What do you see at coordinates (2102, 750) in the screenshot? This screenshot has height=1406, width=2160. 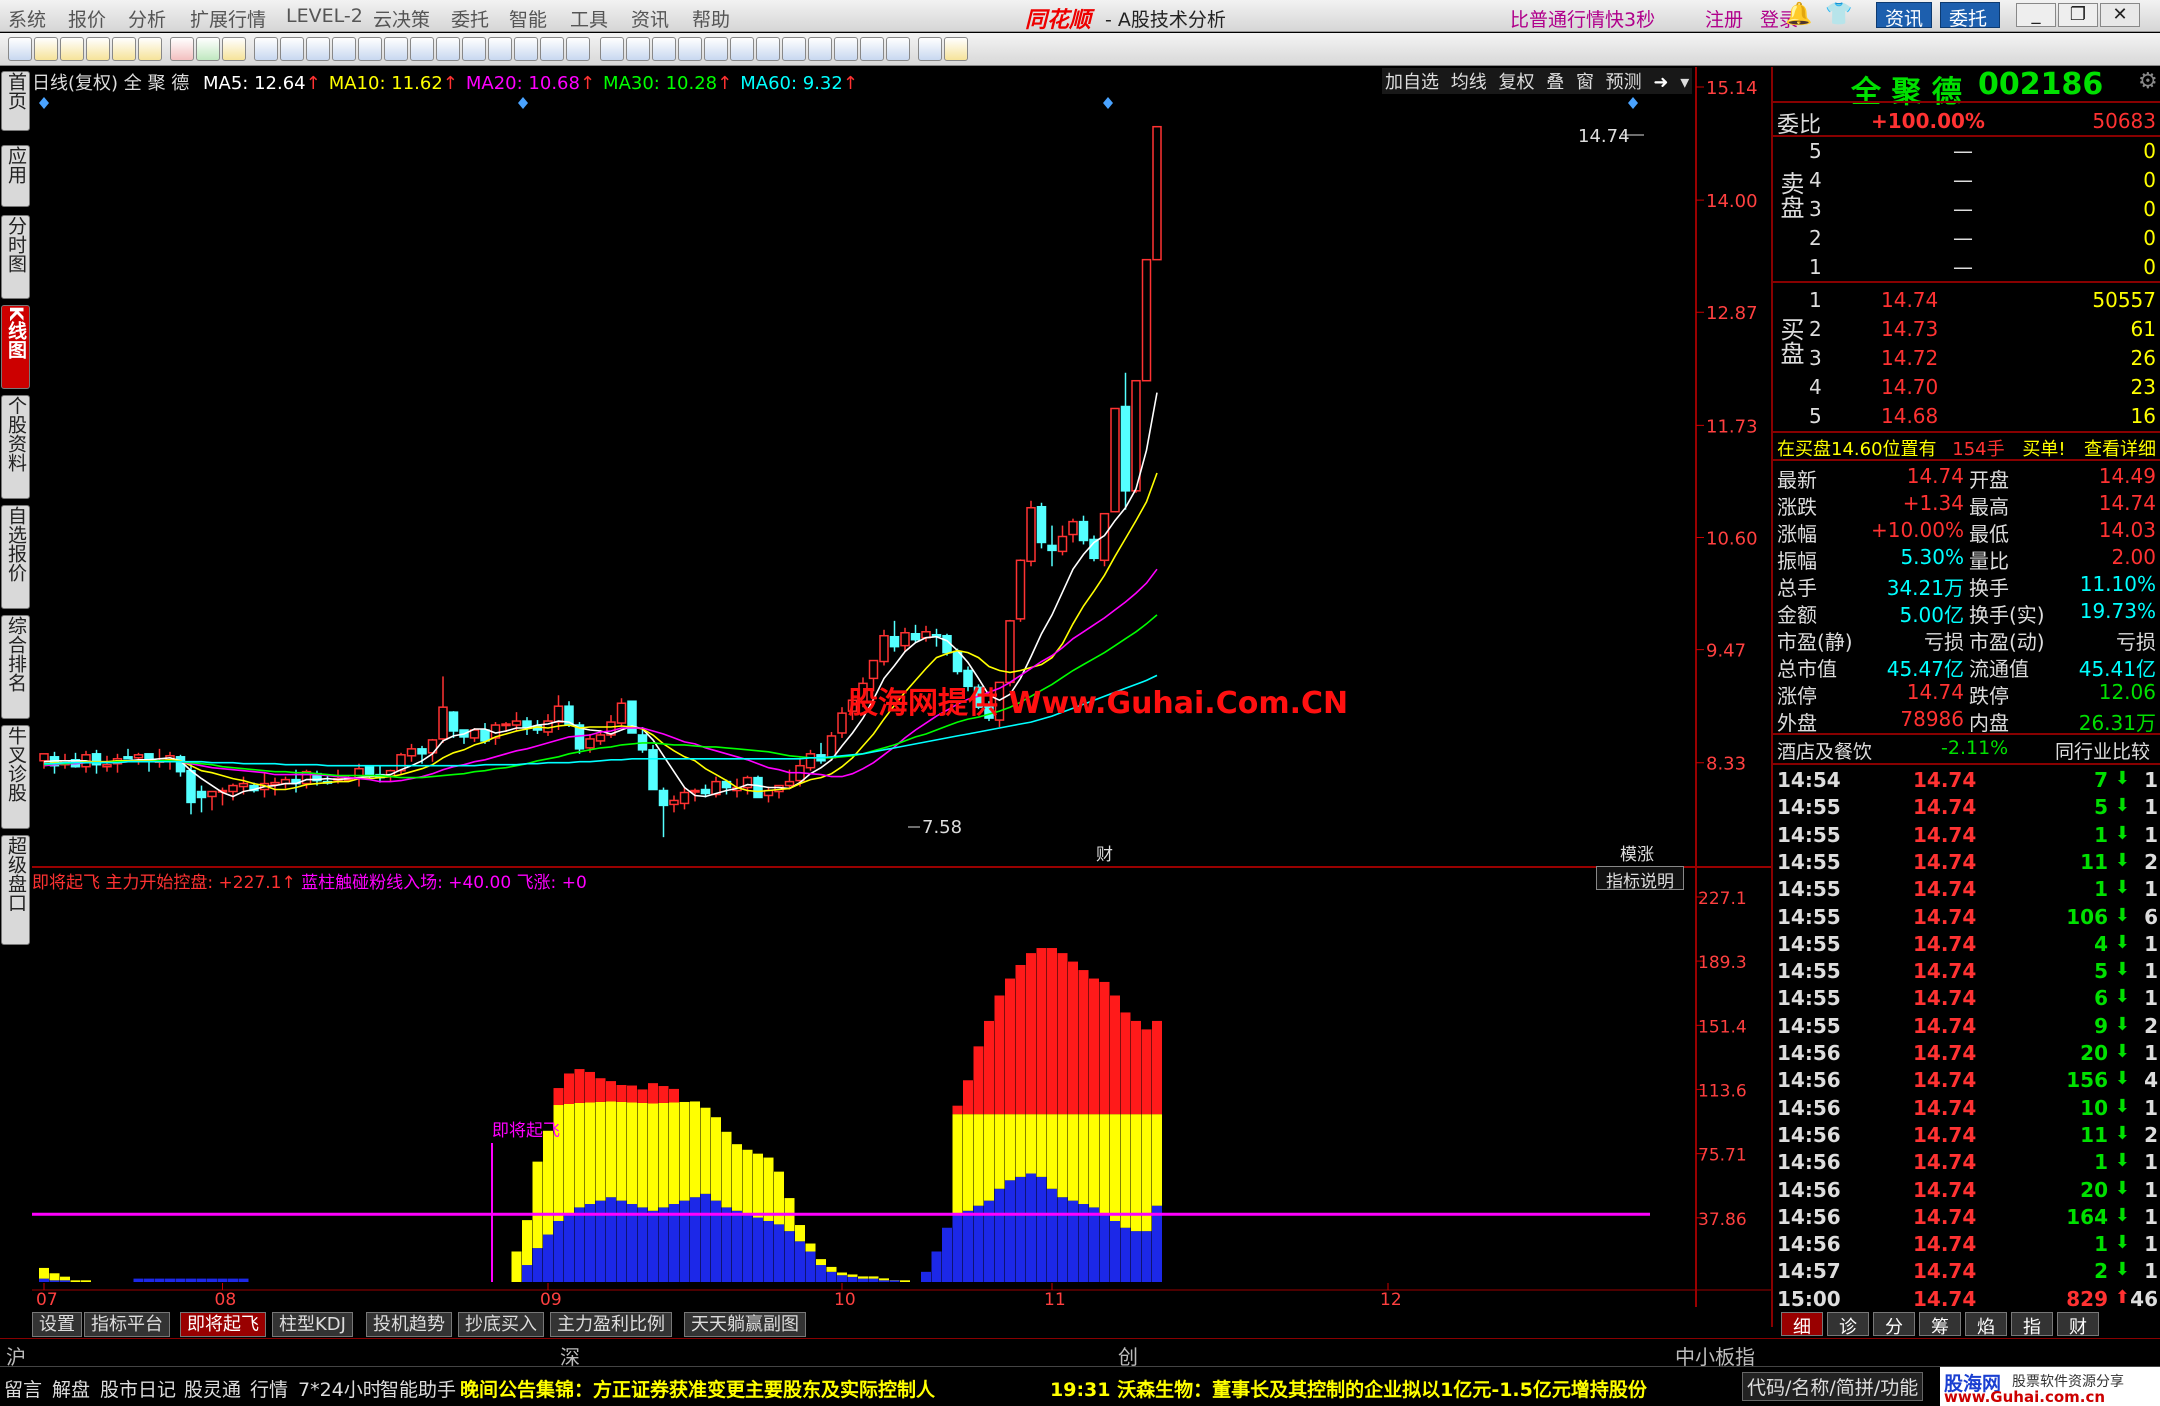 I see `industry-compare-link: 同行业比较` at bounding box center [2102, 750].